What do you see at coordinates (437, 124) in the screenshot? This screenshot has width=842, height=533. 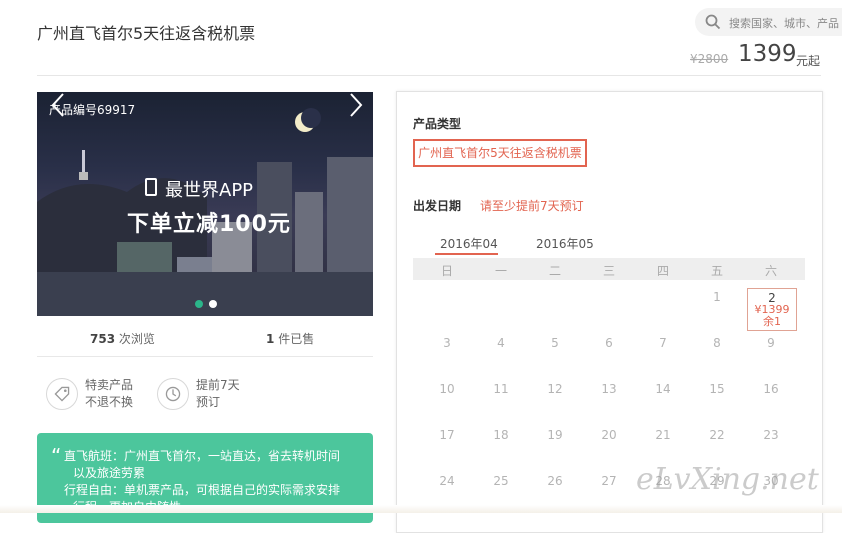 I see `product-type-label: 产品类型` at bounding box center [437, 124].